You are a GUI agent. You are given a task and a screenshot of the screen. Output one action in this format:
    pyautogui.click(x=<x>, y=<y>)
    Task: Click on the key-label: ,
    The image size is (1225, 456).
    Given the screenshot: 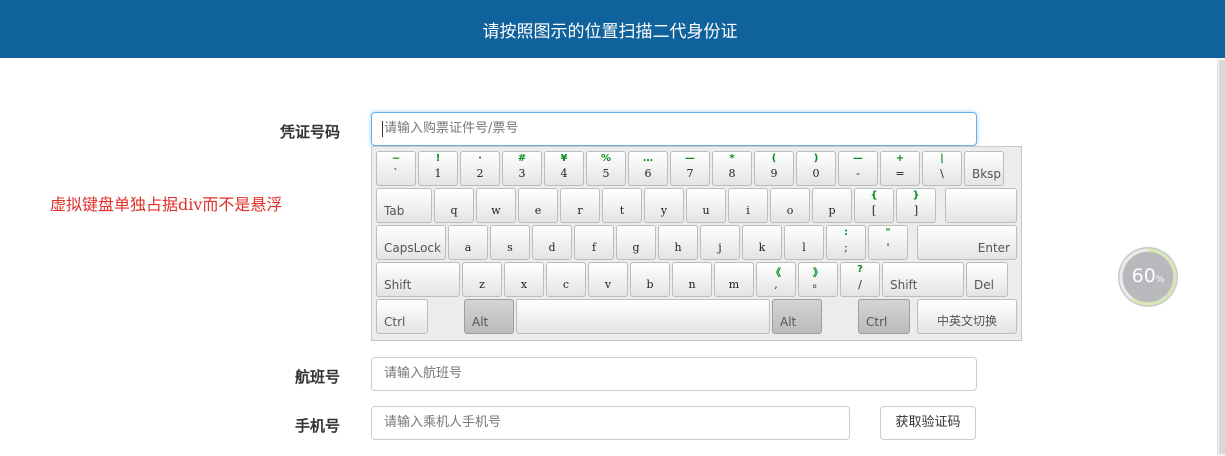 What is the action you would take?
    pyautogui.click(x=776, y=284)
    